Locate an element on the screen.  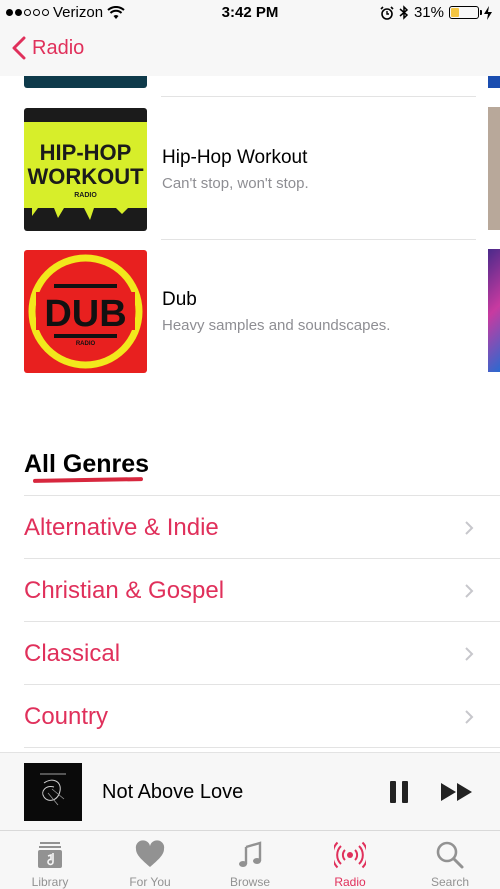
hip-hop-workout-artwork: HIP-HOP WORKOUT RADIO is located at coordinates (85, 169).